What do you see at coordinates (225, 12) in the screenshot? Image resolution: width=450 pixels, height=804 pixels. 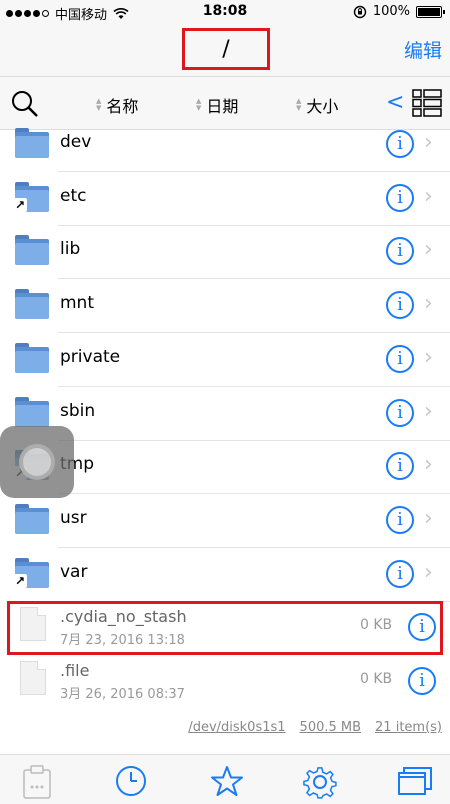 I see `status-bar: 中国移动 18:08 100%` at bounding box center [225, 12].